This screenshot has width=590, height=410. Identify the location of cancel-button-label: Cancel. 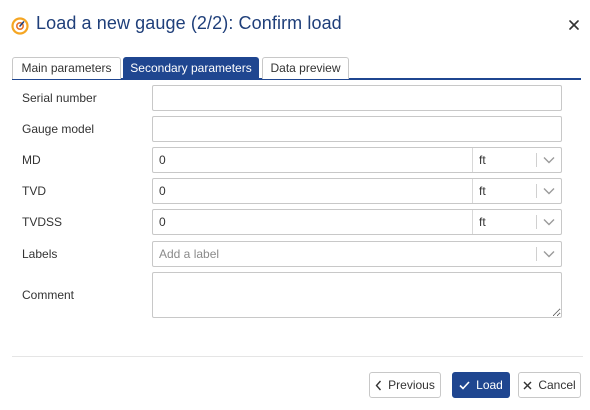
(557, 385).